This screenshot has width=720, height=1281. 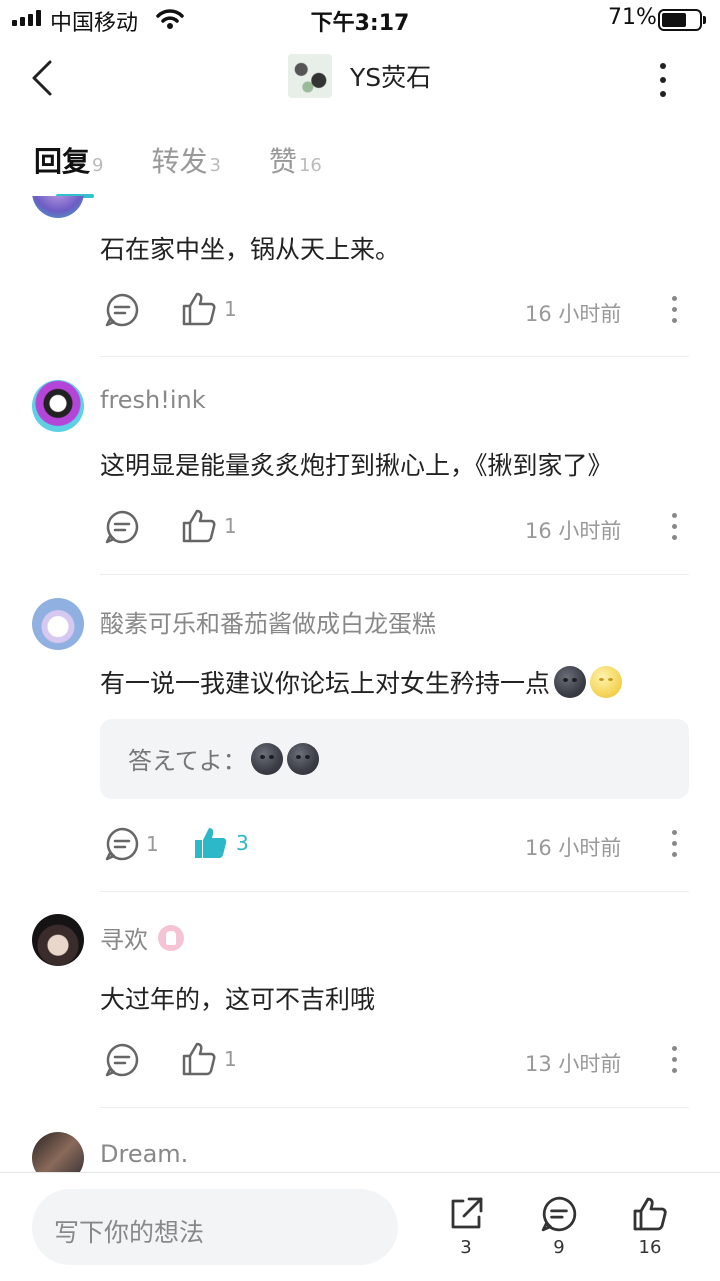 I want to click on tab-replies: 回复 9, so click(x=69, y=169).